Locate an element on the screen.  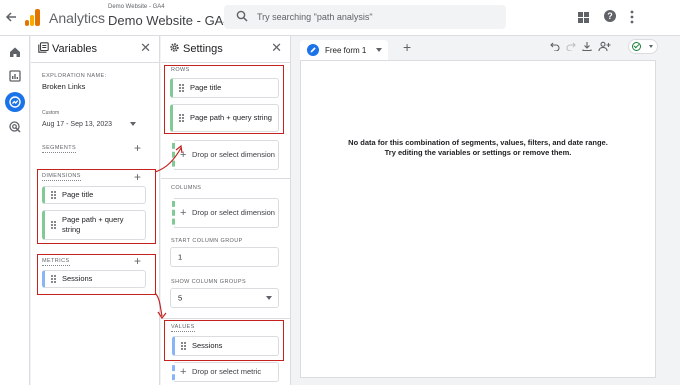
start-column-group-value: 1 is located at coordinates (180, 257).